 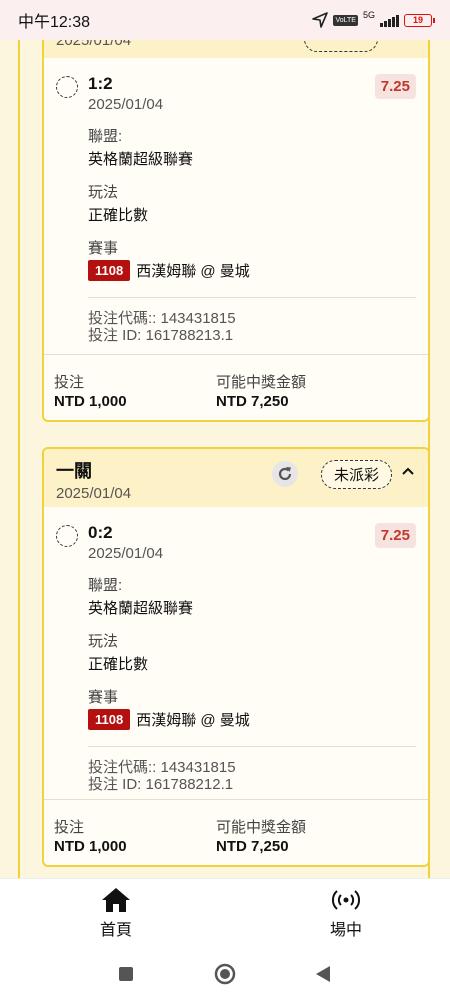 I want to click on square-icon, so click(x=126, y=974).